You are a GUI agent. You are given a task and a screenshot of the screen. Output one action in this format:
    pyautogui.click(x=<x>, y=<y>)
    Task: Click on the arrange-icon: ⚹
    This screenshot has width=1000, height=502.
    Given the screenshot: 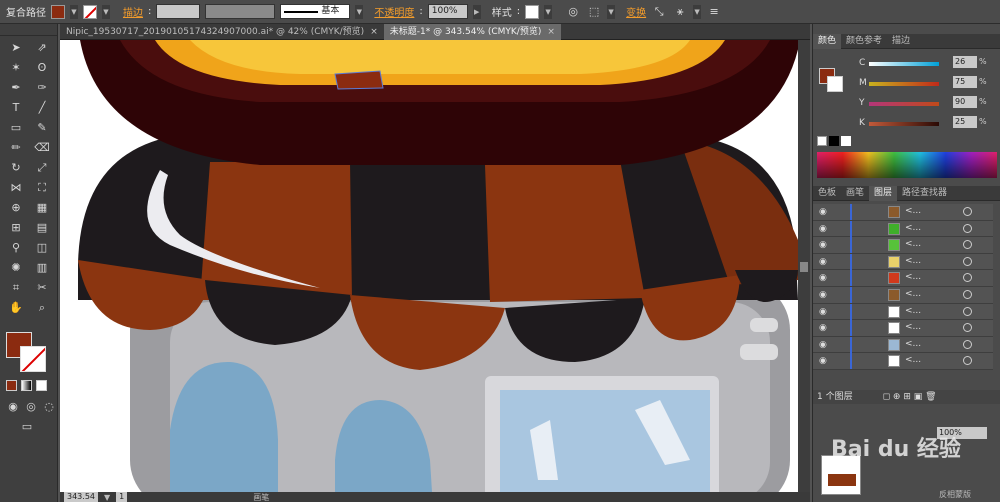 What is the action you would take?
    pyautogui.click(x=680, y=12)
    